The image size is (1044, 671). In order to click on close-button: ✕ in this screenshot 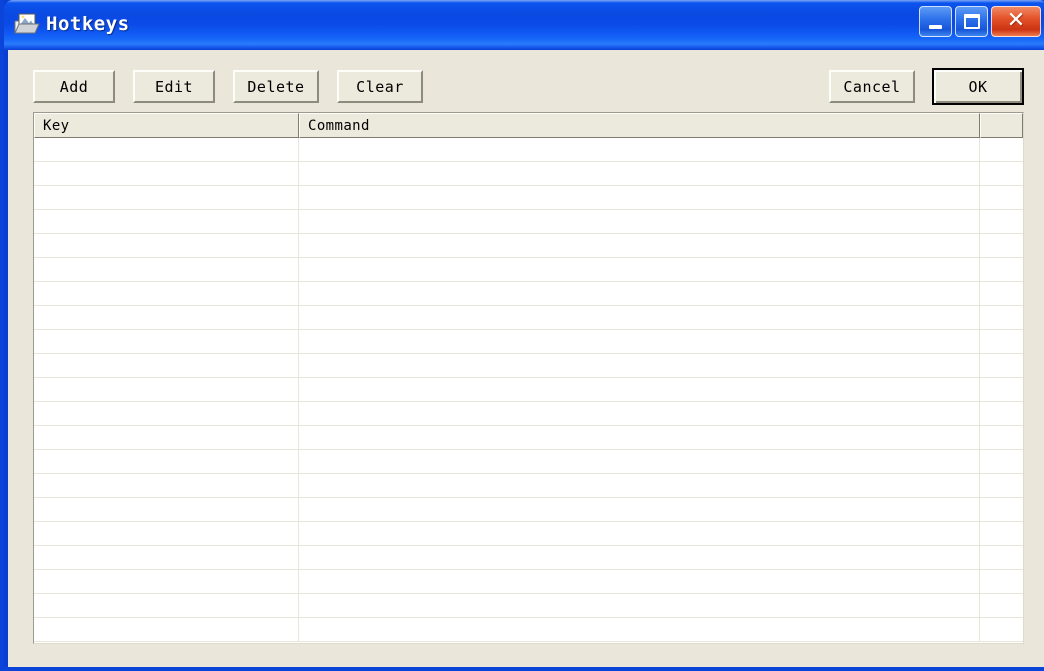, I will do `click(1016, 21)`.